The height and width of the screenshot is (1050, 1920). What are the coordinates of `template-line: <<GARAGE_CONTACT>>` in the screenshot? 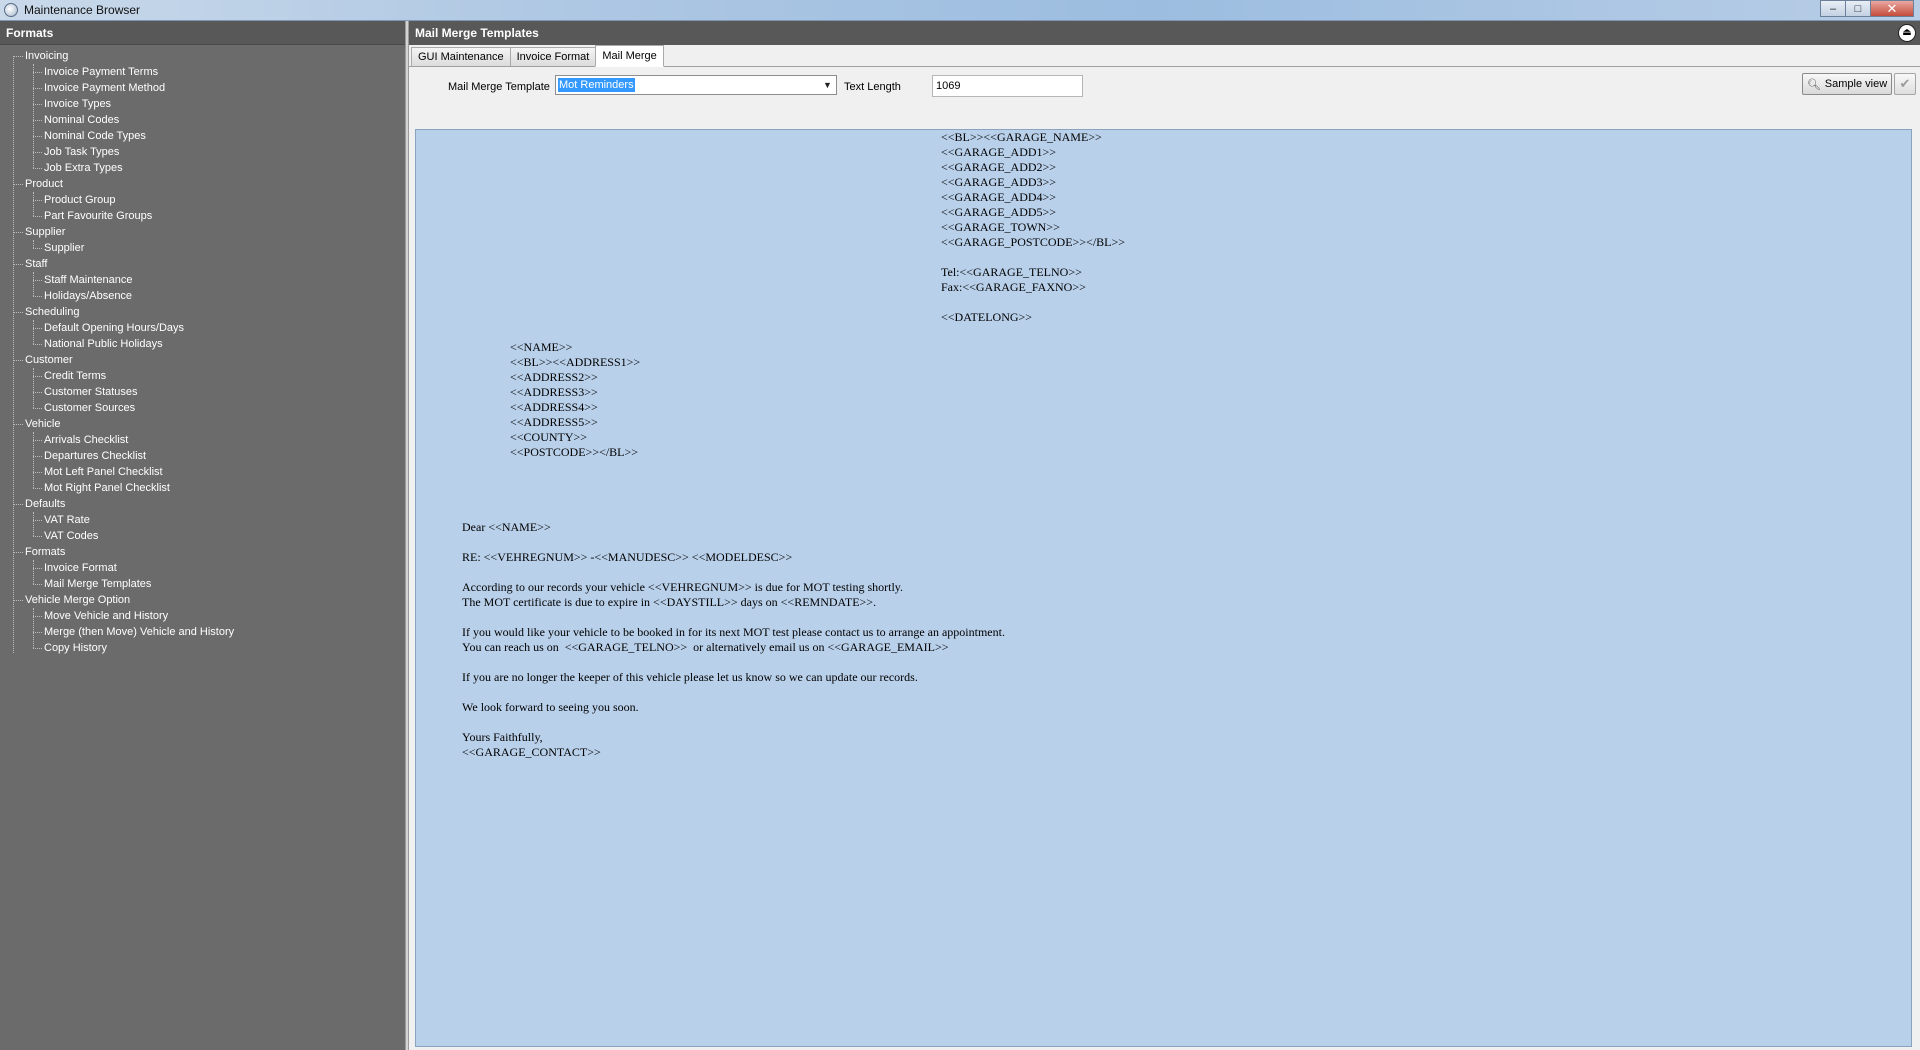 It's located at (531, 752).